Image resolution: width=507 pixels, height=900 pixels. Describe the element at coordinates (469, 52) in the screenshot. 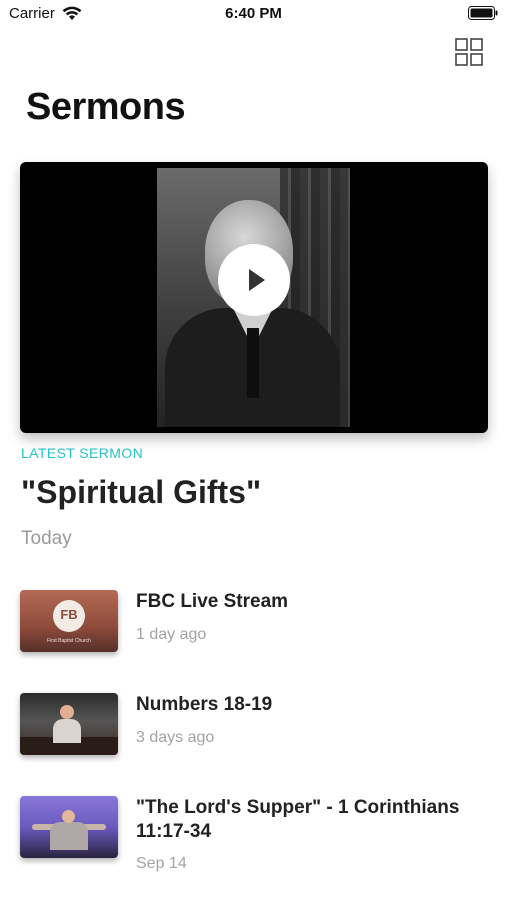

I see `grid-icon` at that location.